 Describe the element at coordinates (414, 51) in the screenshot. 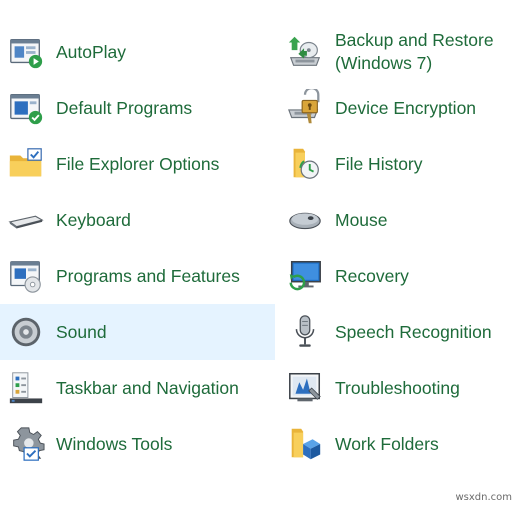

I see `item-label: Backup and Restore (Windows 7)` at that location.